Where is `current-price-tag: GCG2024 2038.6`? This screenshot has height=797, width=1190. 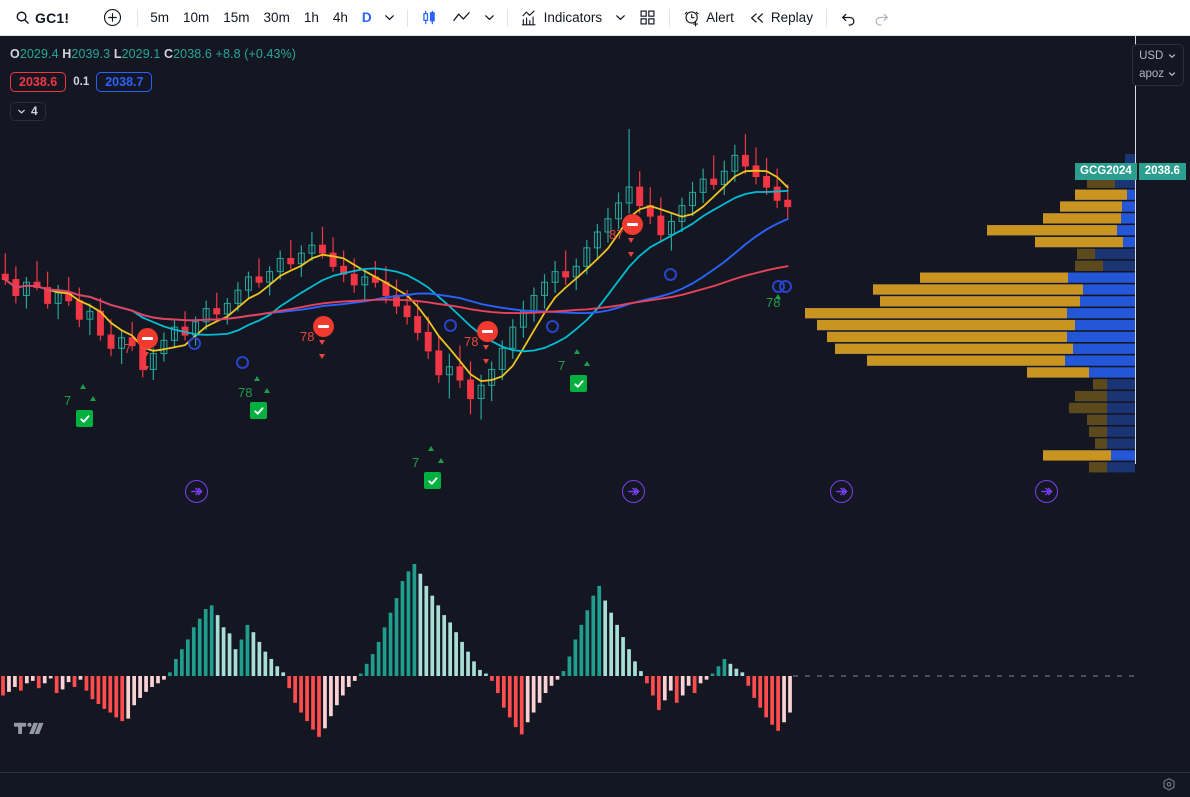
current-price-tag: GCG2024 2038.6 is located at coordinates (1130, 171).